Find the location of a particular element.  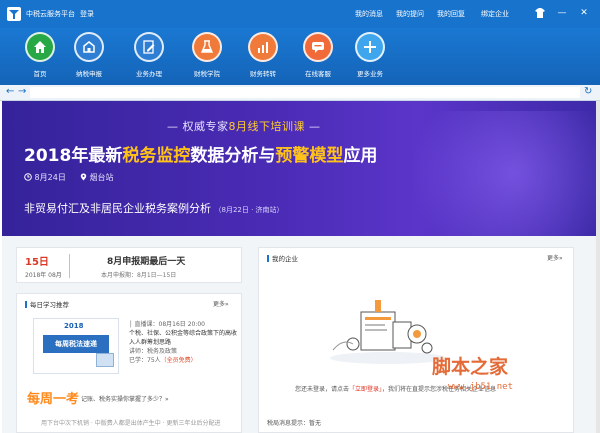

clock-icon is located at coordinates (28, 177).